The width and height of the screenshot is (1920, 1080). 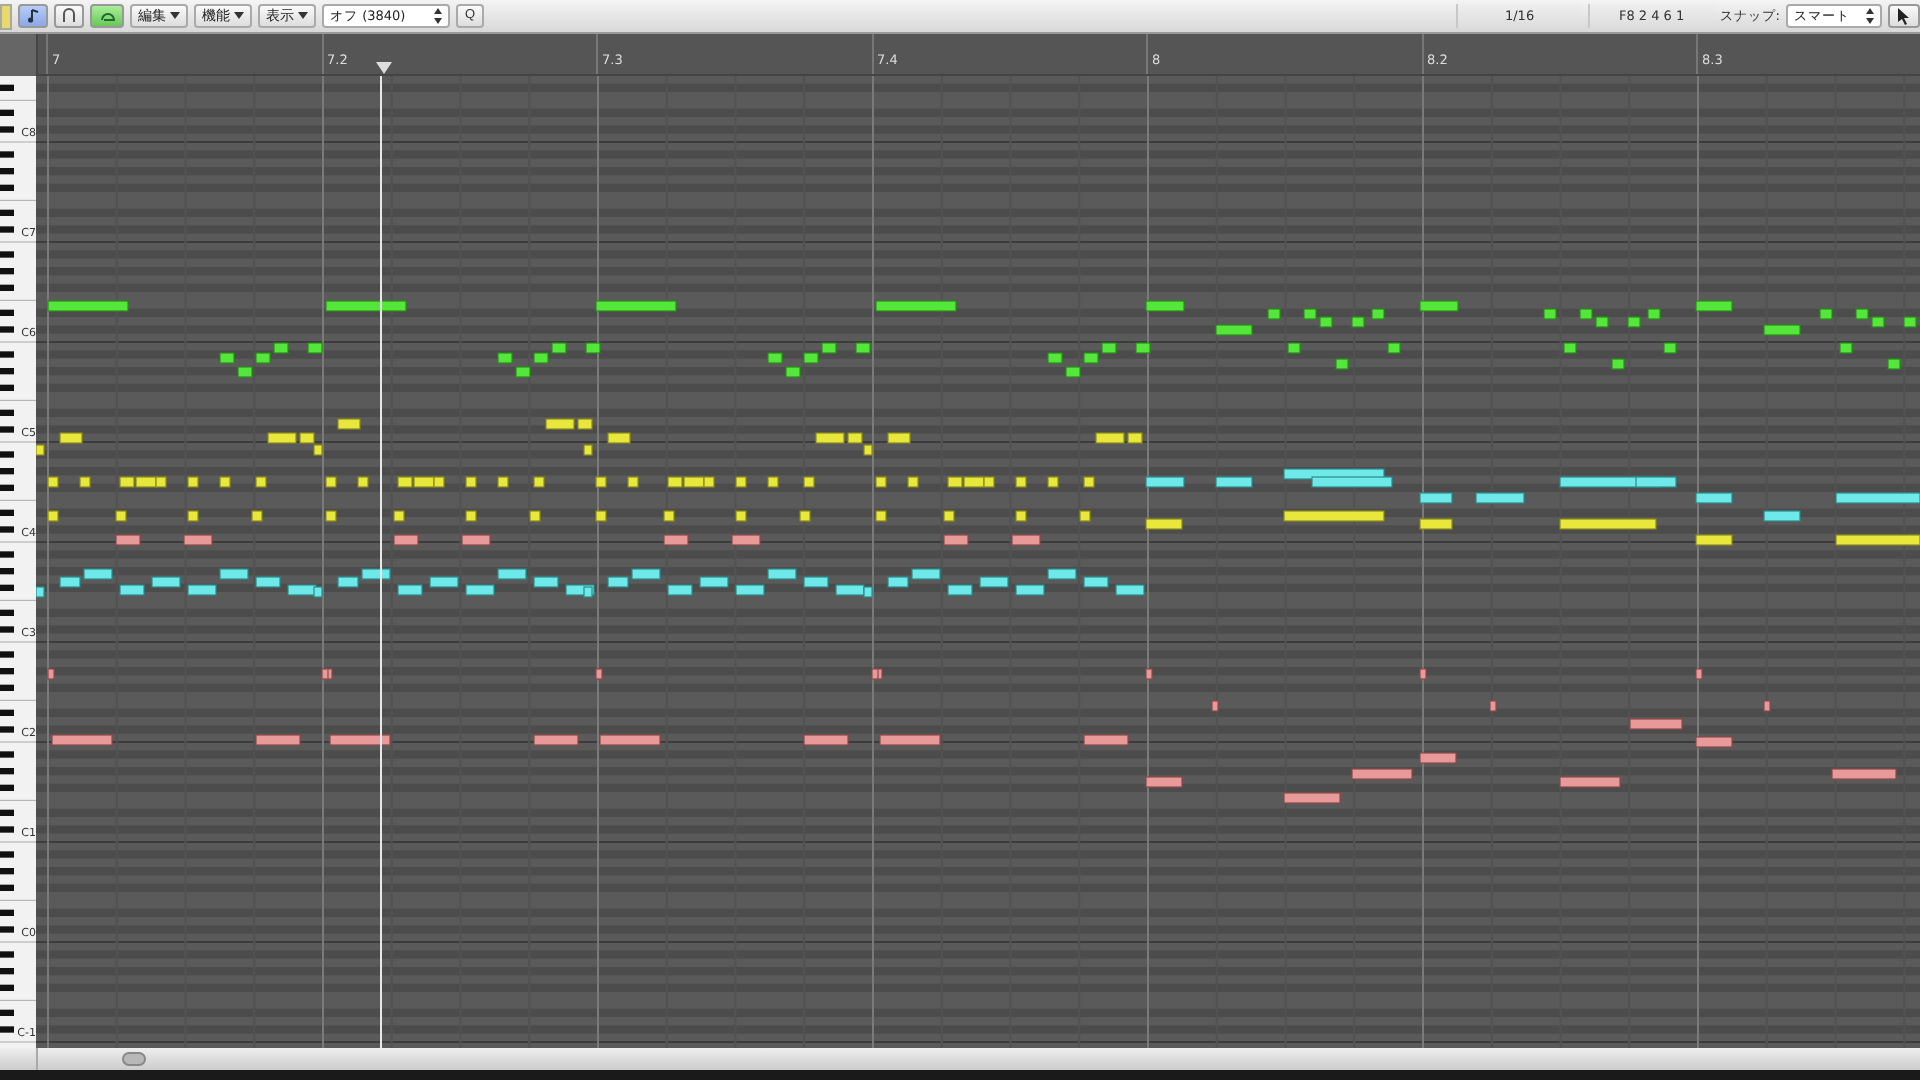 I want to click on link-button, so click(x=69, y=16).